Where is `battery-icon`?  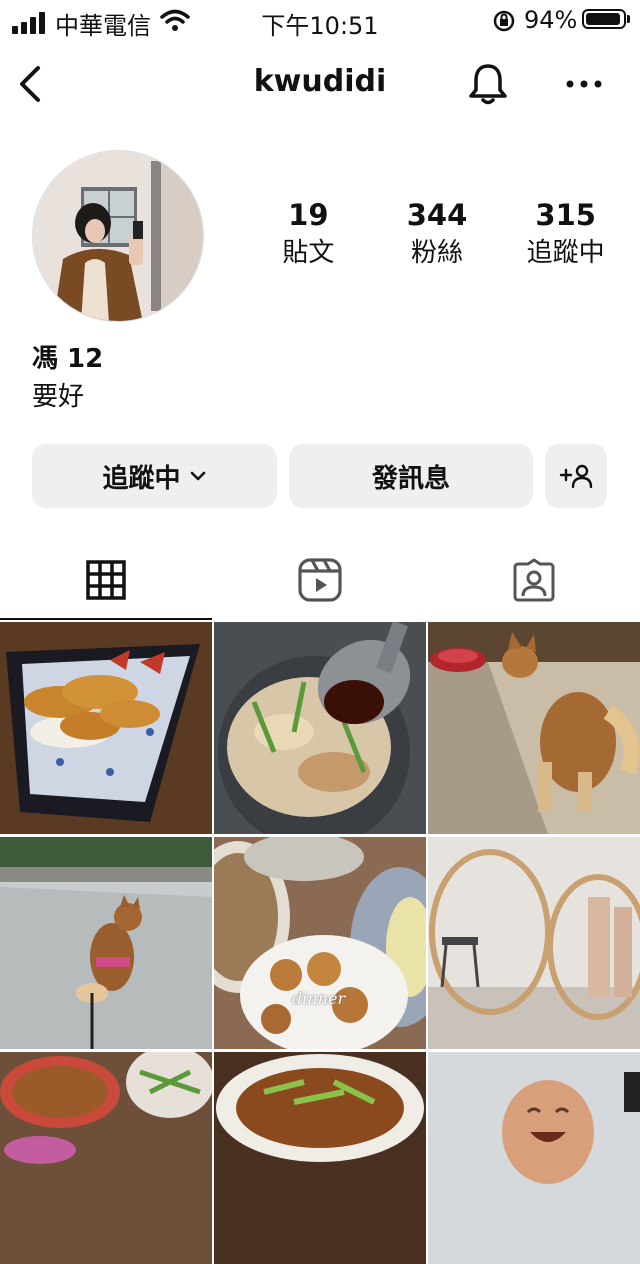 battery-icon is located at coordinates (604, 19).